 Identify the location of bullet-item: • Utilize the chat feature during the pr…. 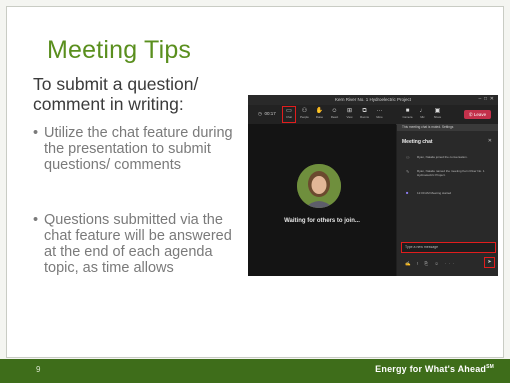
(135, 149).